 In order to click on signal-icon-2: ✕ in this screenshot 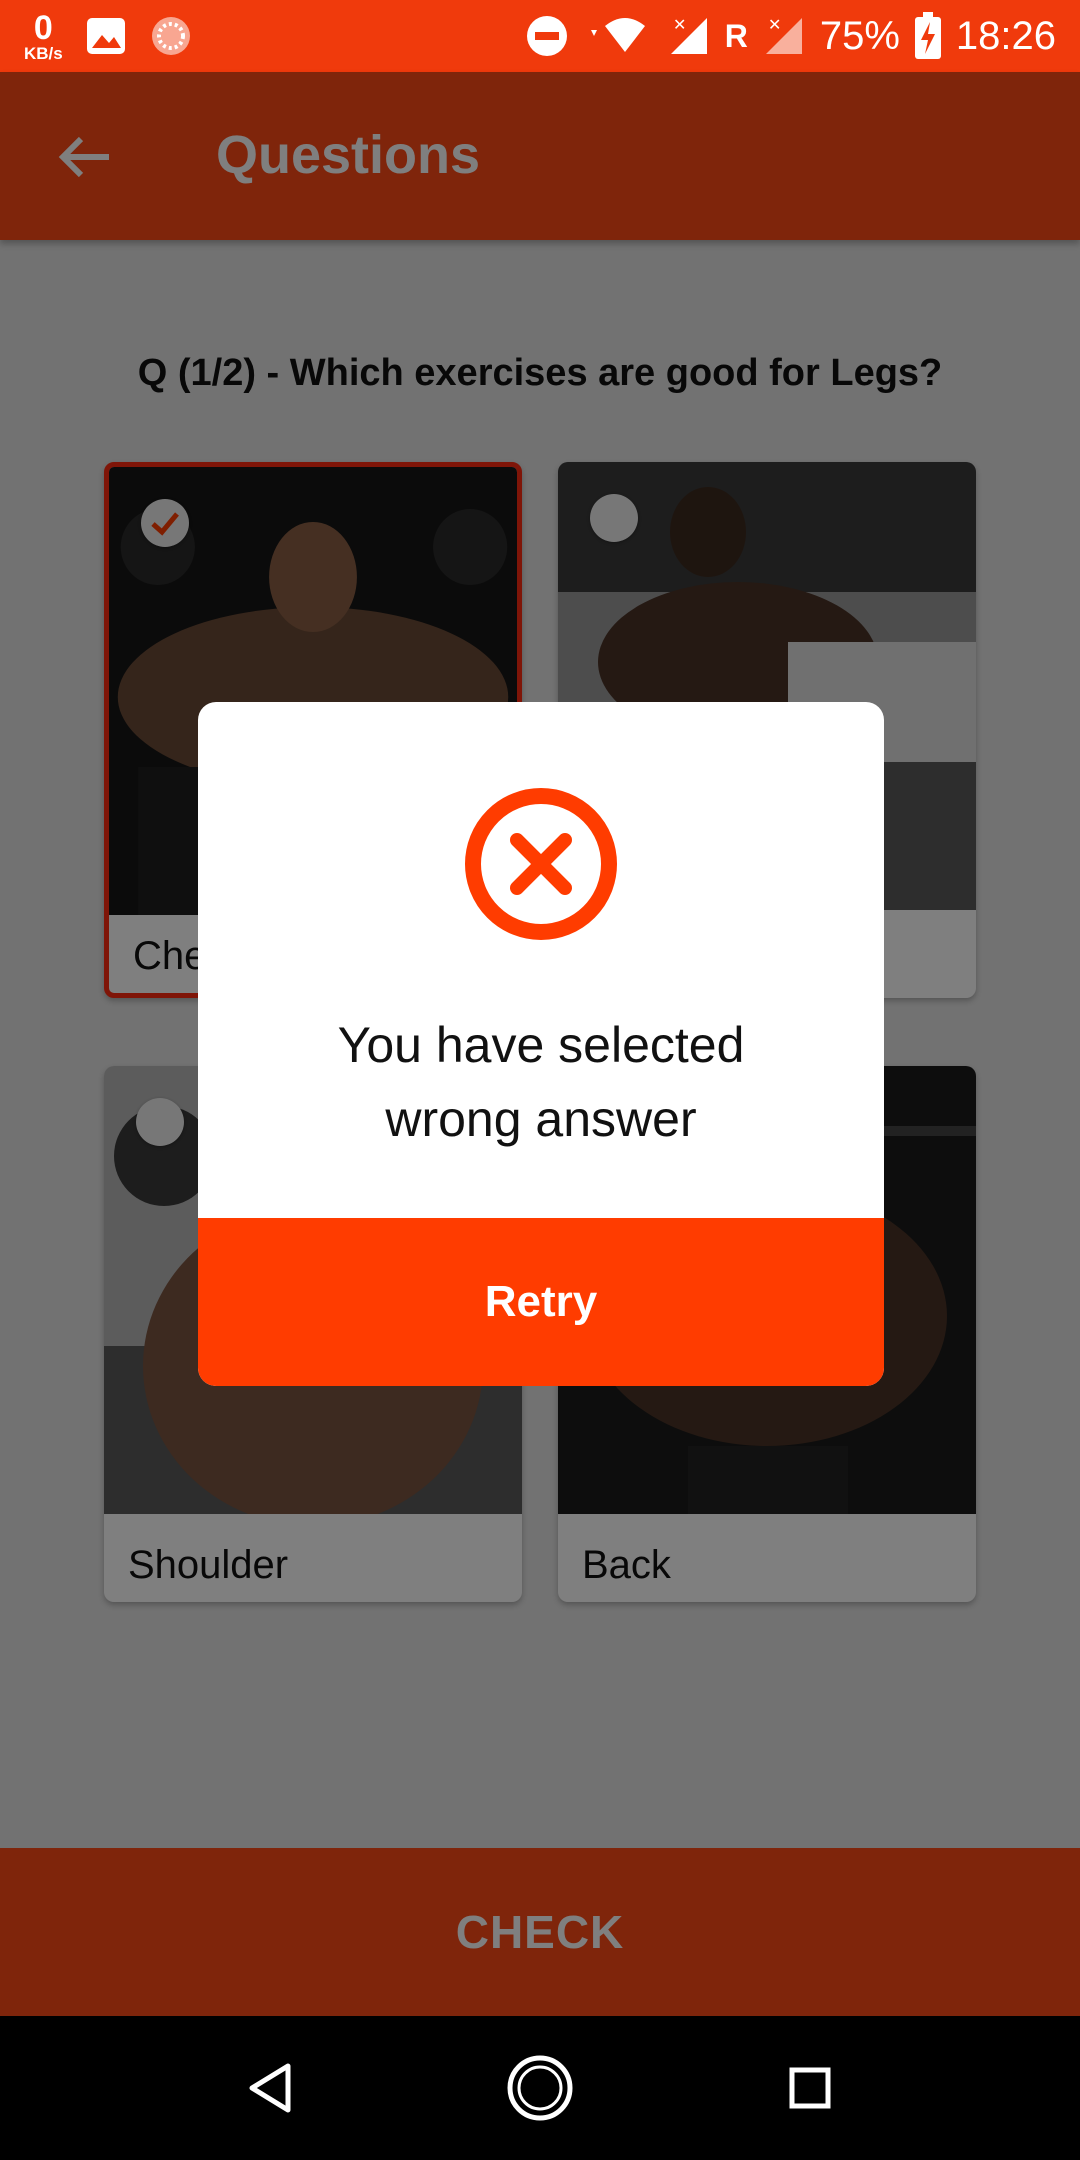, I will do `click(783, 34)`.